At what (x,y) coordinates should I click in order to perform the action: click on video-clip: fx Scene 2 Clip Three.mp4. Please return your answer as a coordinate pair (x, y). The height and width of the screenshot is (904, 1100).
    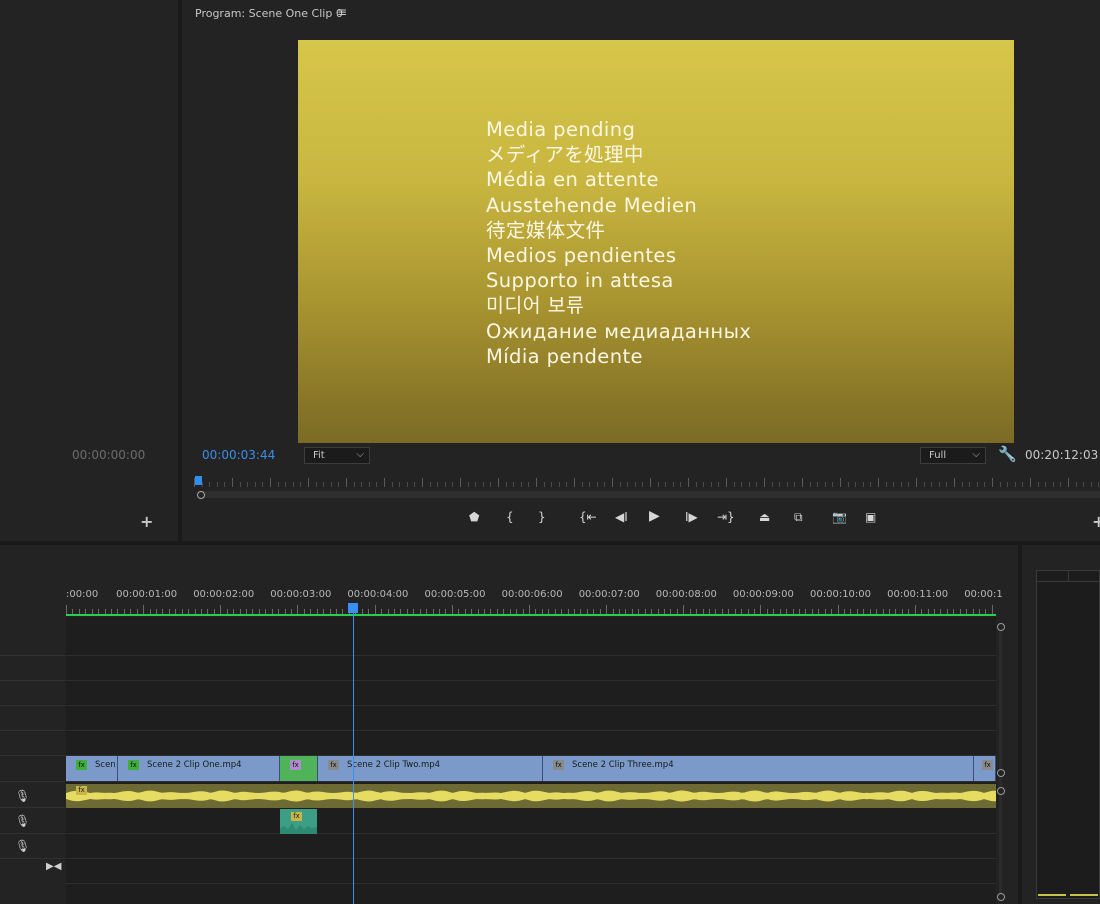
    Looking at the image, I should click on (758, 768).